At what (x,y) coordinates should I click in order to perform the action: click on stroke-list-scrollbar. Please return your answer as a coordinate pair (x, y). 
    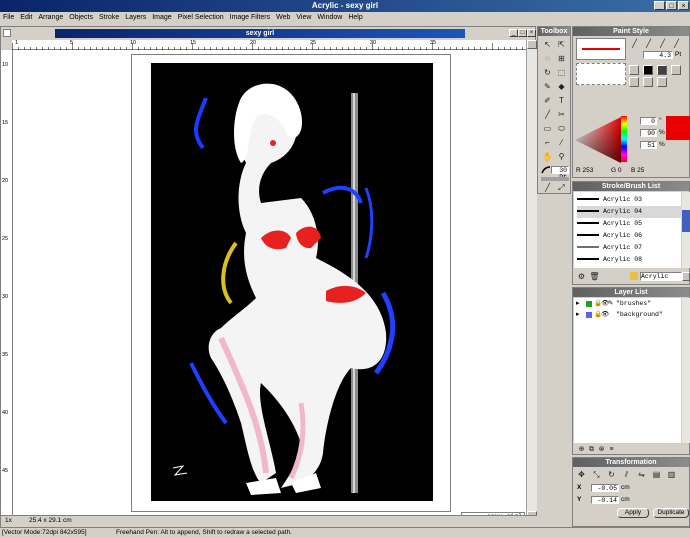
    Looking at the image, I should click on (686, 230).